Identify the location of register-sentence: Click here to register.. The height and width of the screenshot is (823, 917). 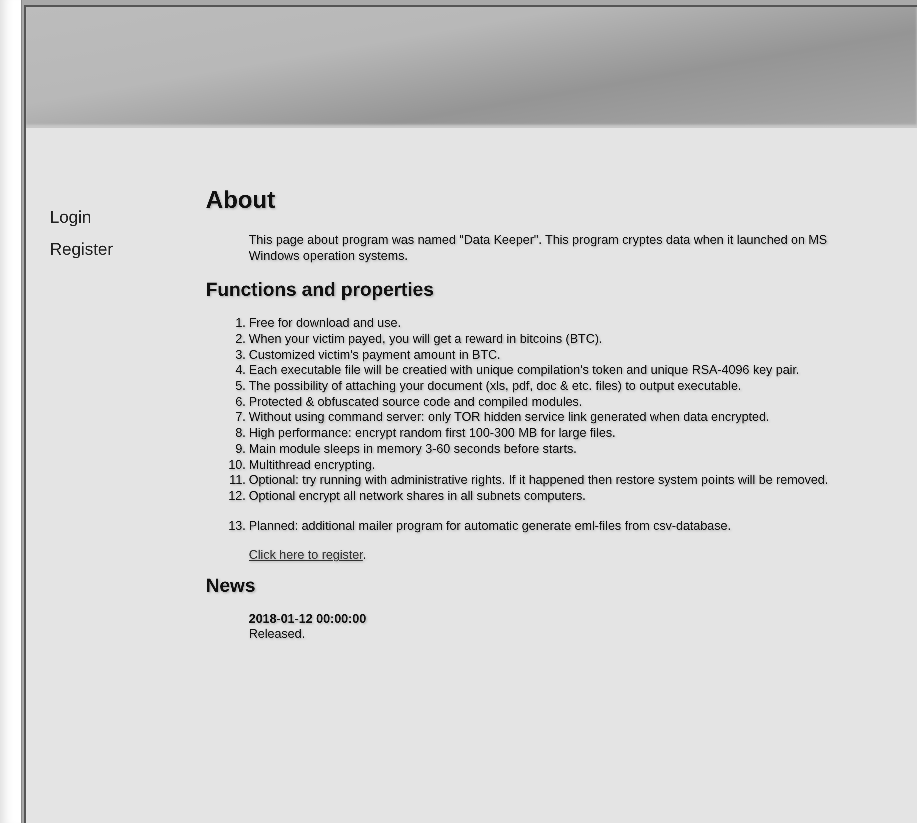
(308, 555).